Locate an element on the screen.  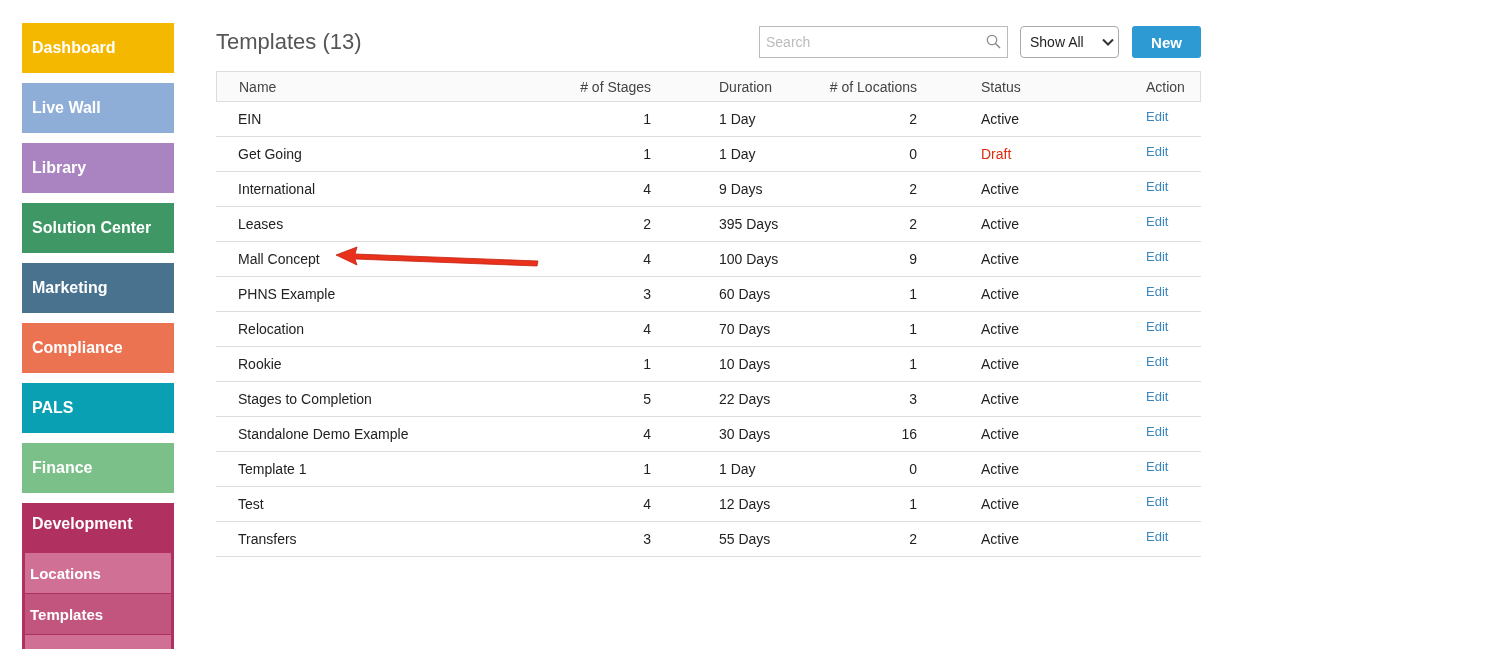
table-cell: Leases is located at coordinates (388, 224).